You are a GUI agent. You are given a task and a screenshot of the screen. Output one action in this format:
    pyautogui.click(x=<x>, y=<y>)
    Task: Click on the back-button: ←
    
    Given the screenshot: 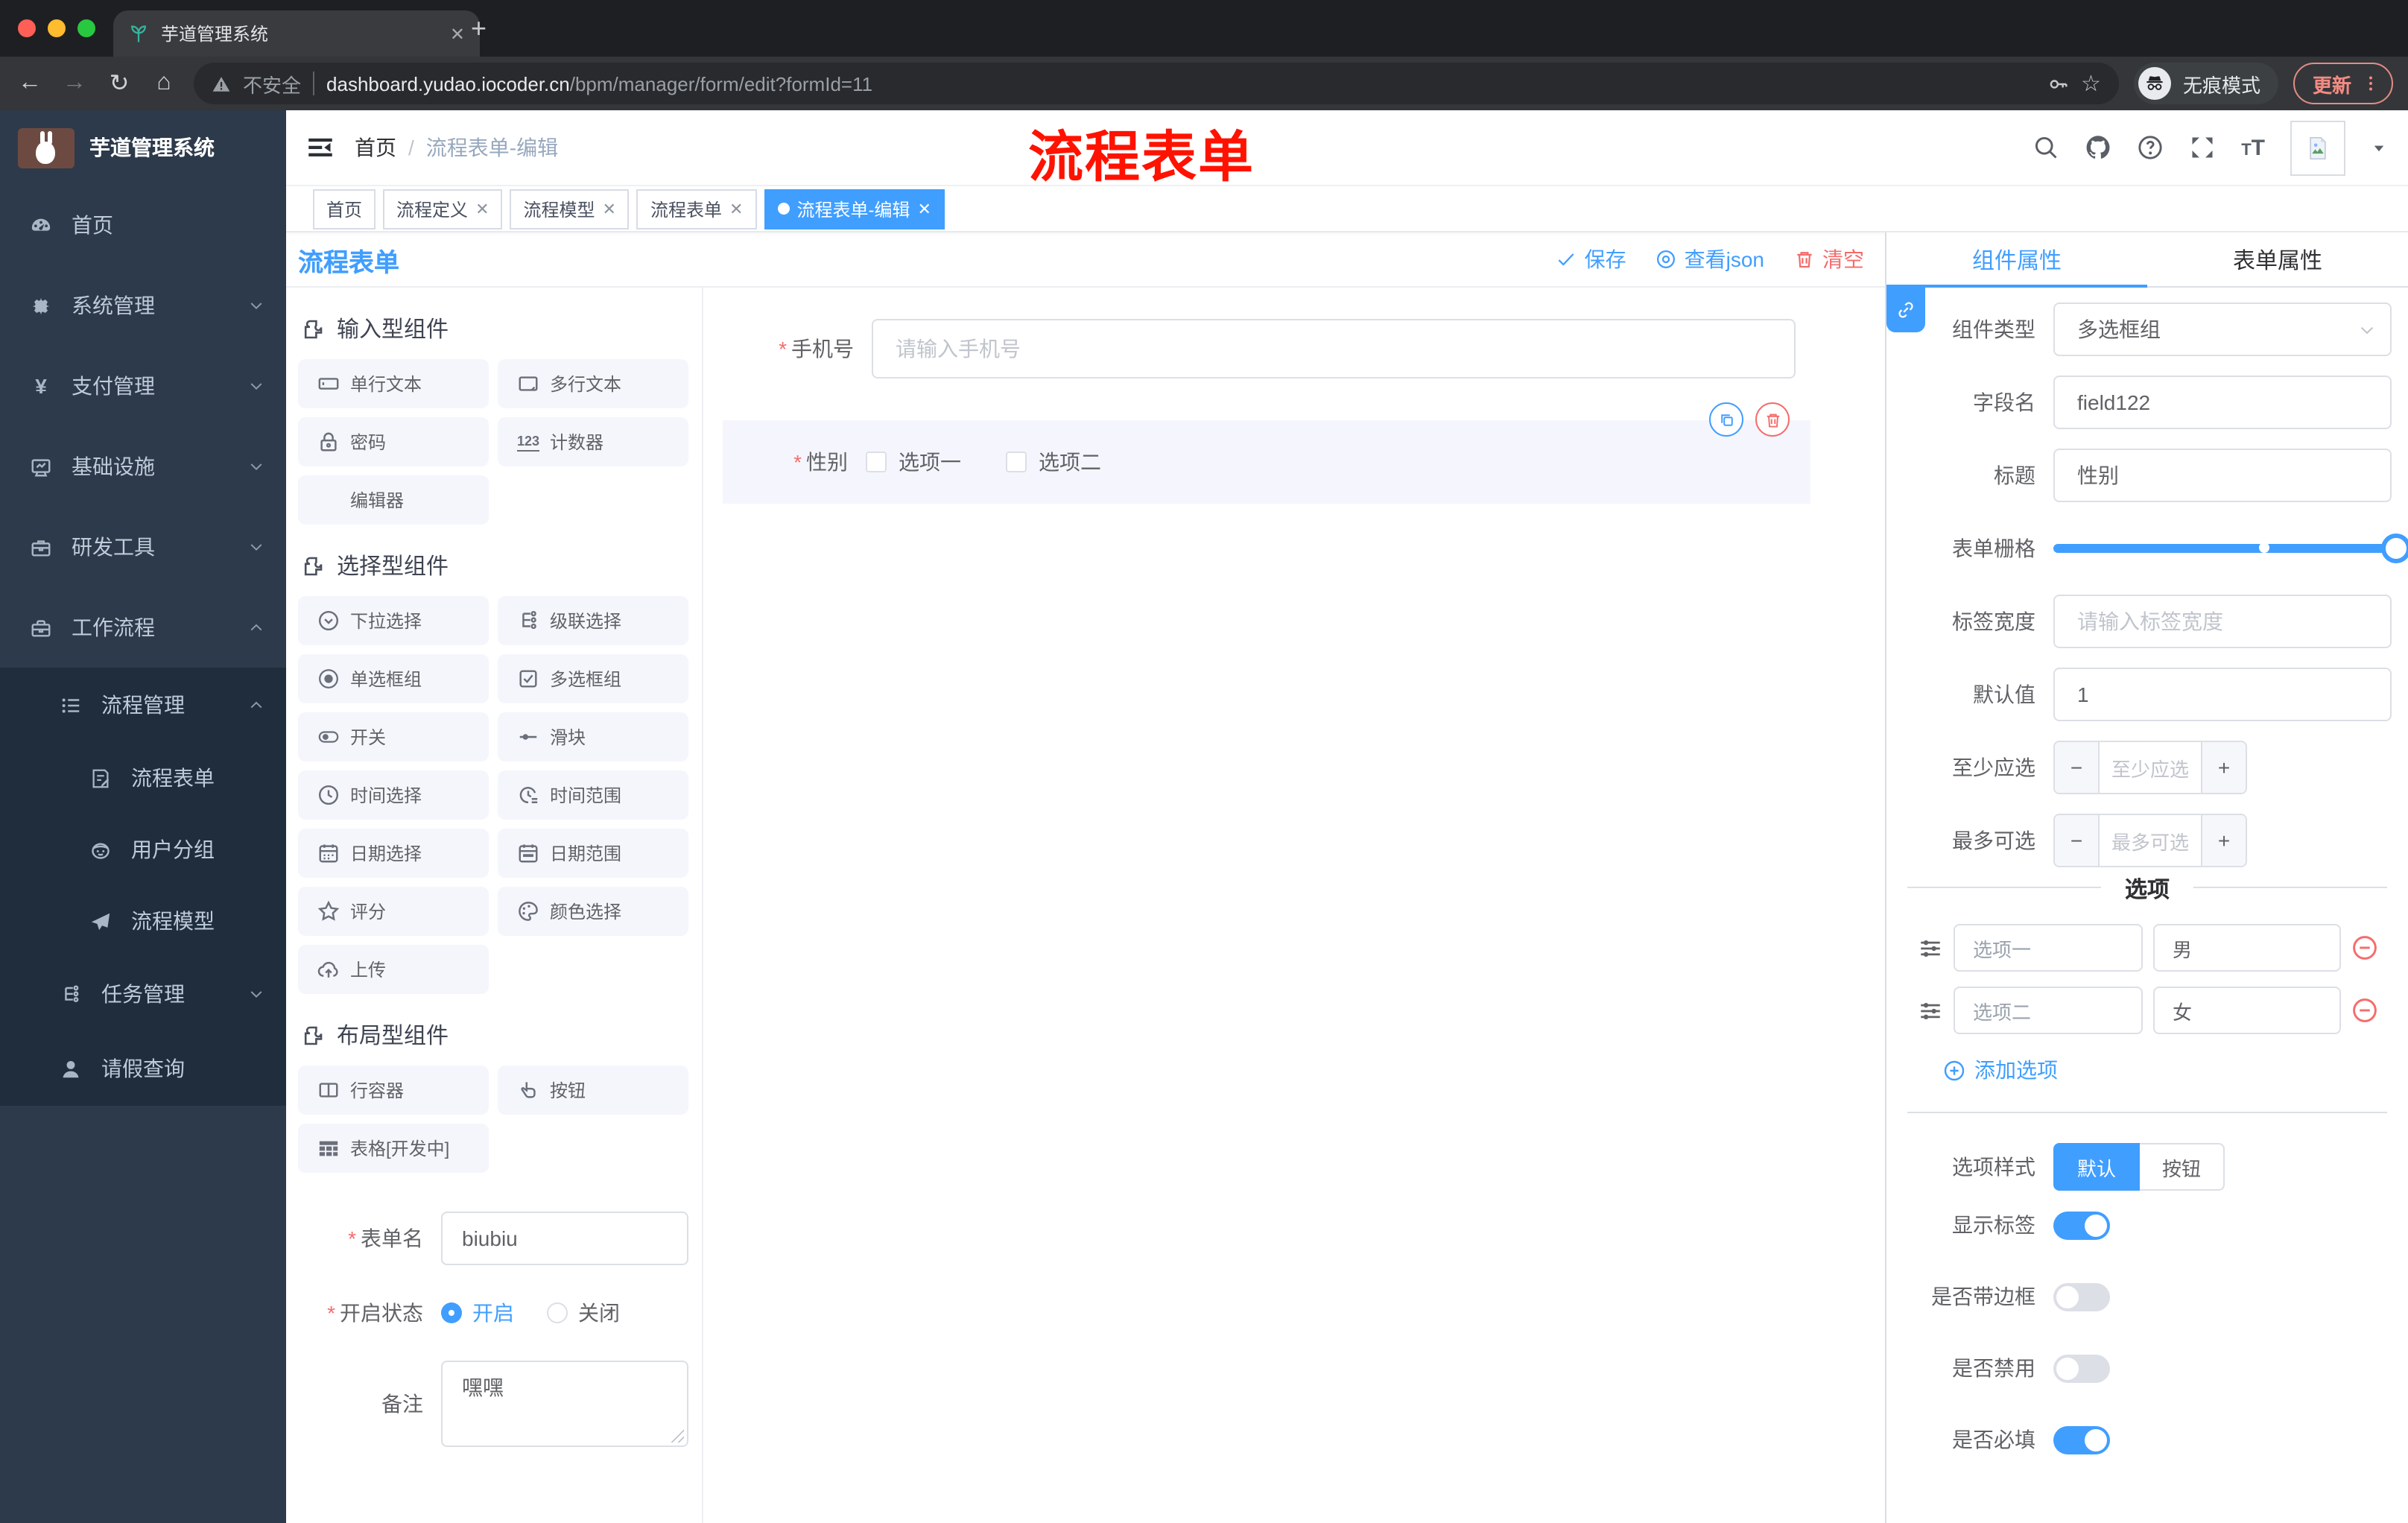 What is the action you would take?
    pyautogui.click(x=30, y=83)
    